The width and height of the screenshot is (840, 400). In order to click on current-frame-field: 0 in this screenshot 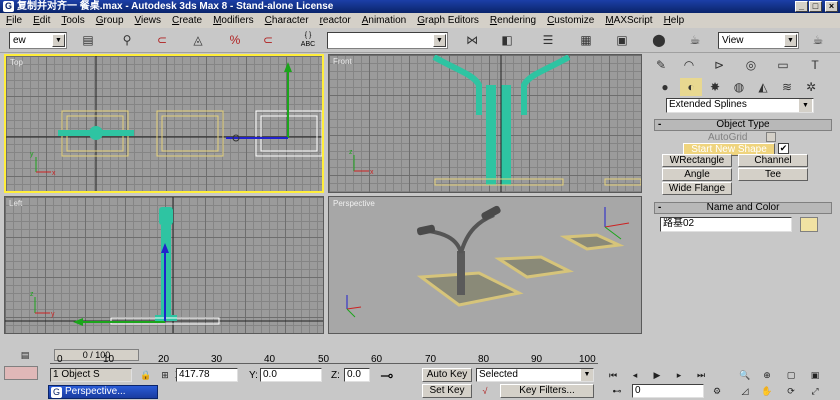, I will do `click(668, 391)`.